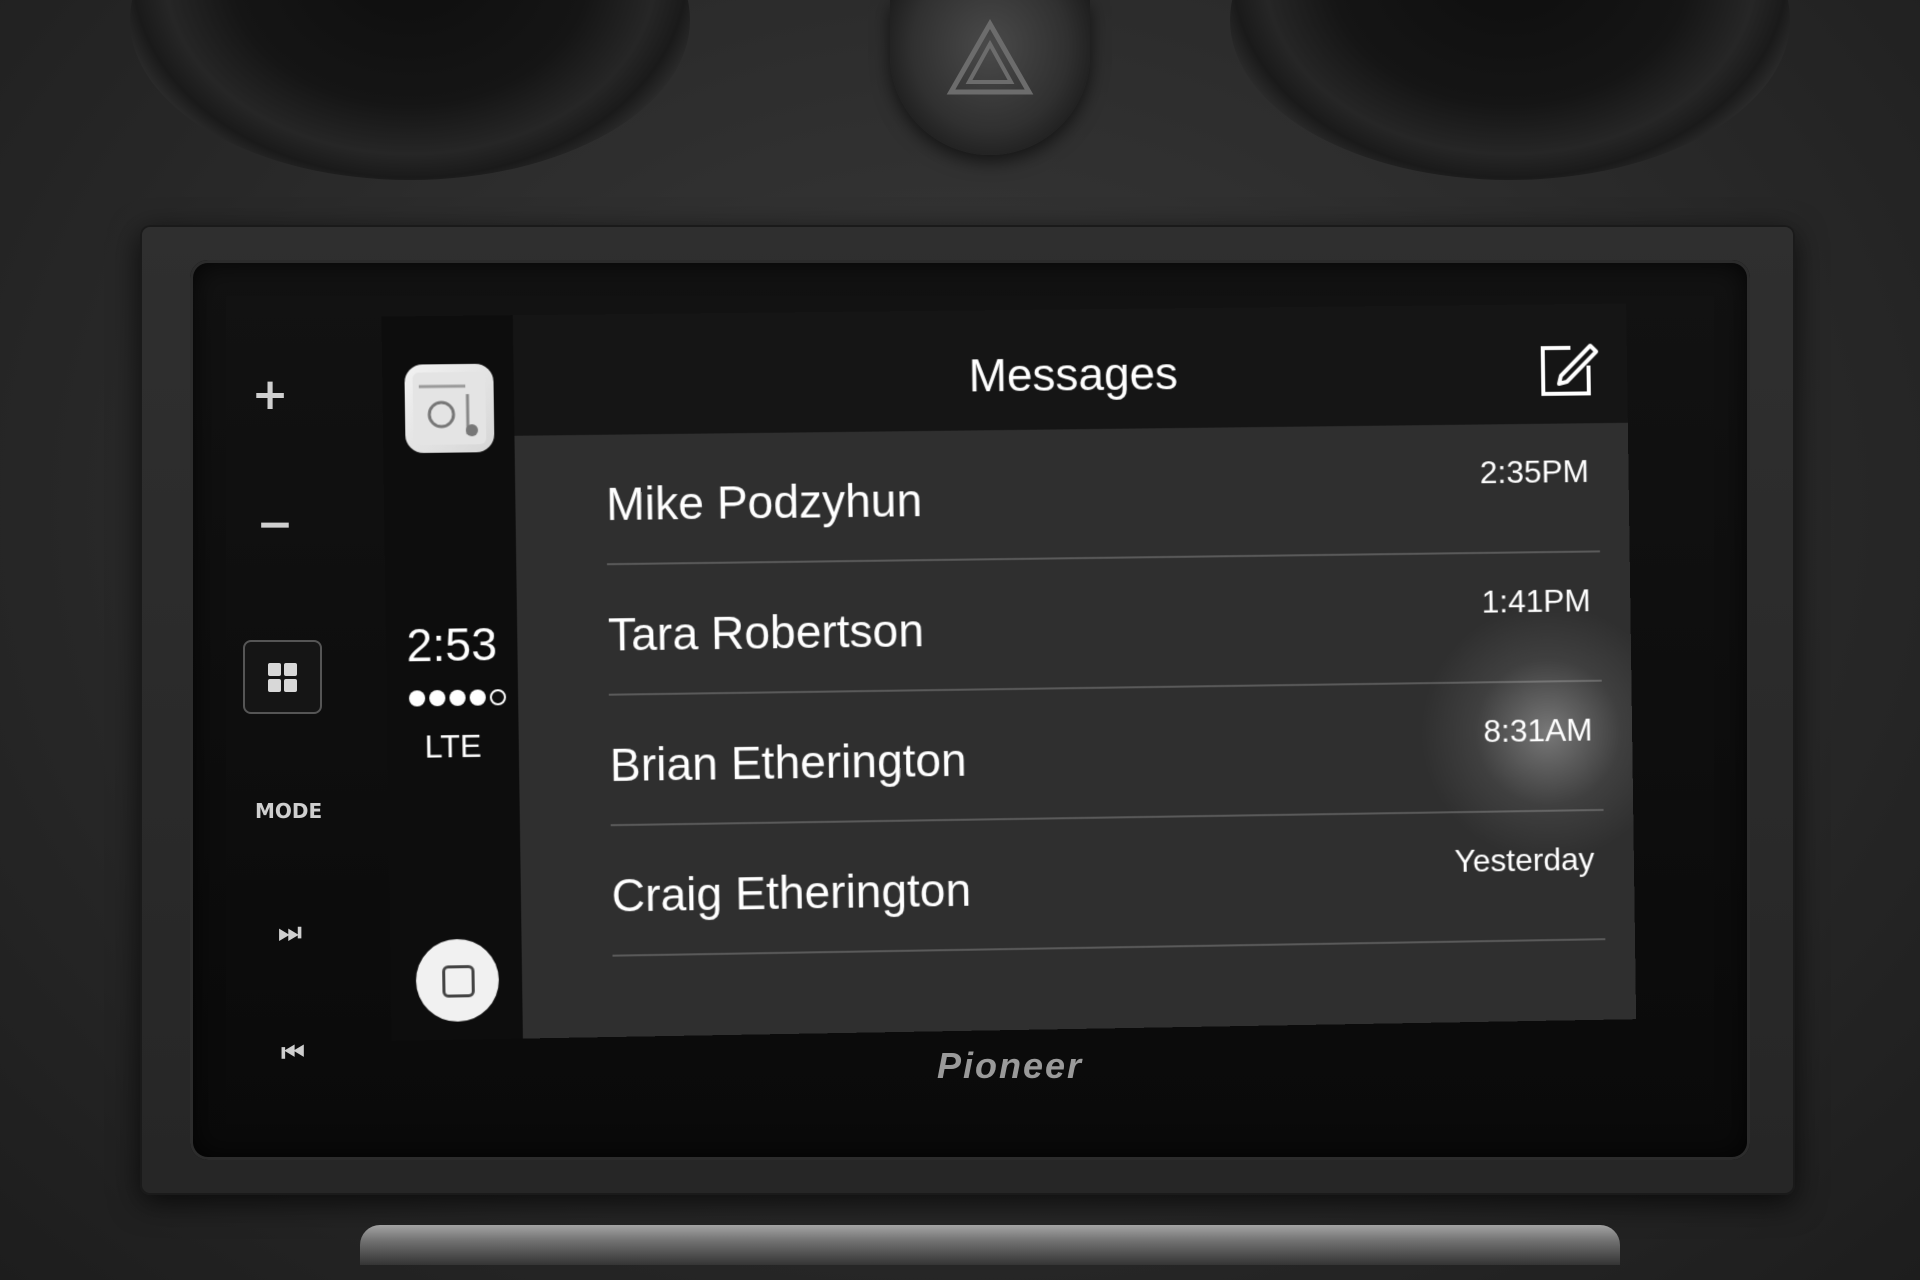  Describe the element at coordinates (288, 811) in the screenshot. I see `mode-button: MODE` at that location.